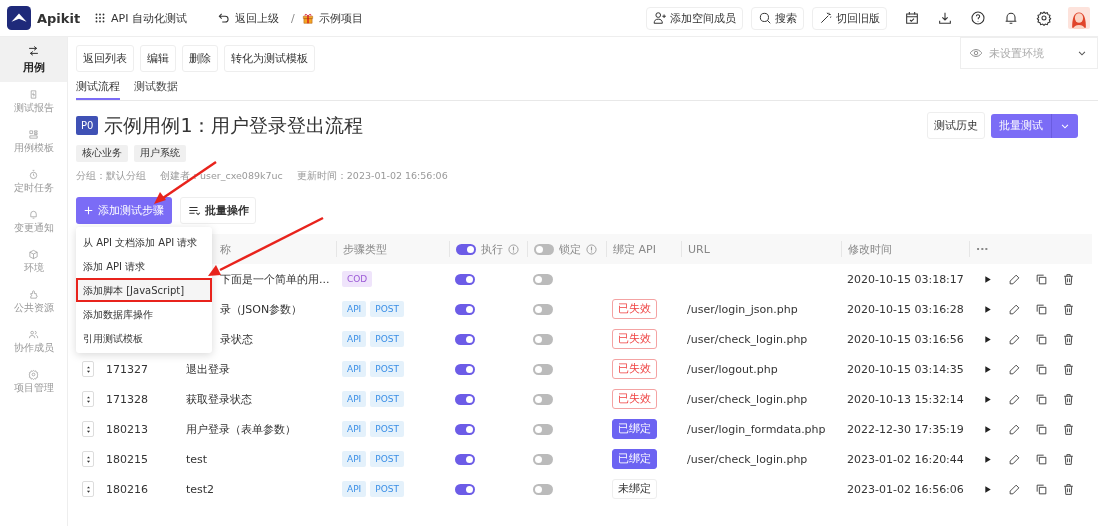  Describe the element at coordinates (247, 18) in the screenshot. I see `back-link: 返回上级` at that location.